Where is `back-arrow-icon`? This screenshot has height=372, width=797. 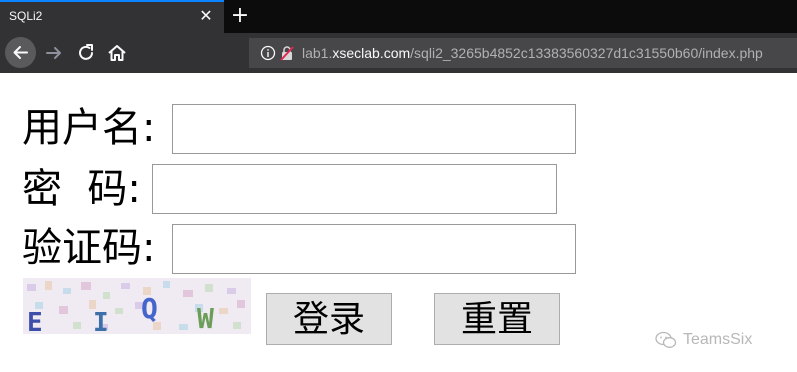
back-arrow-icon is located at coordinates (20, 52).